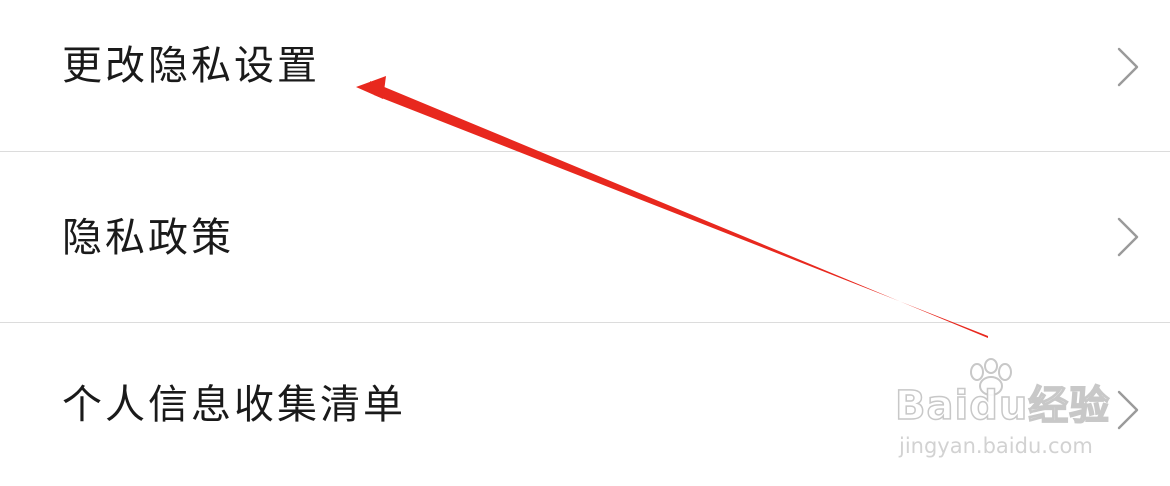  Describe the element at coordinates (191, 66) in the screenshot. I see `menu-item-label: 更改隐私设置` at that location.